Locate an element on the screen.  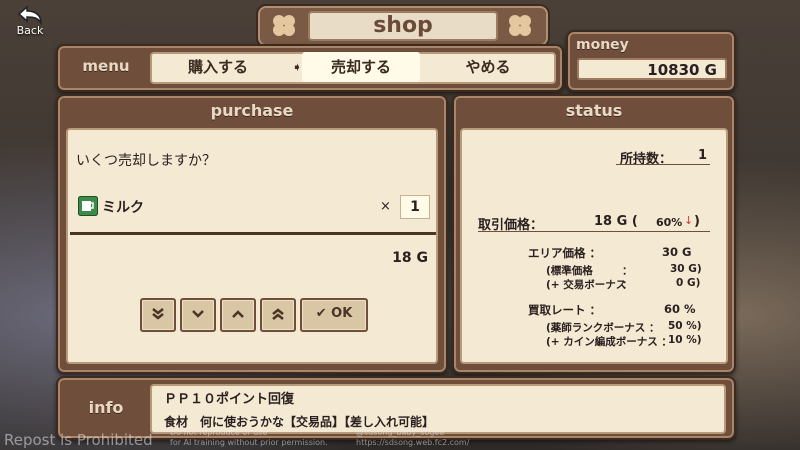
check-icon: ✔ is located at coordinates (321, 313).